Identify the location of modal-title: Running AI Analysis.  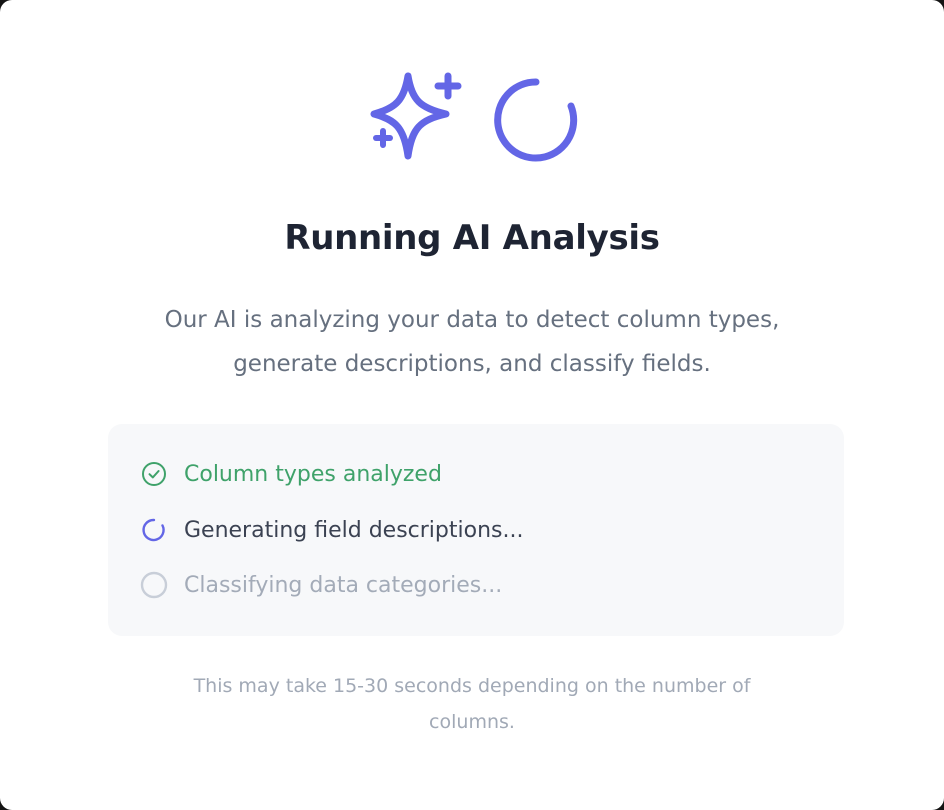
(472, 238).